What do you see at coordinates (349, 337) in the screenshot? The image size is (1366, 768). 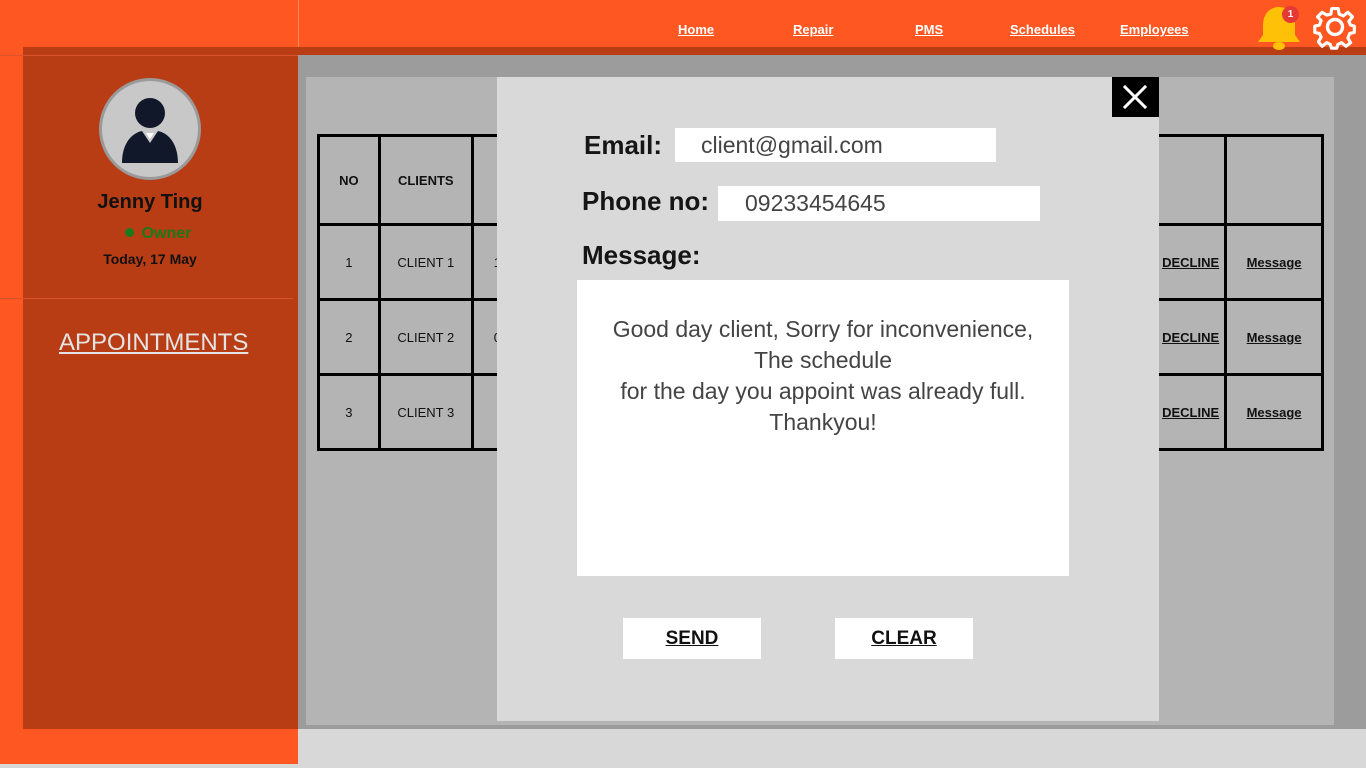 I see `cell-no: 2` at bounding box center [349, 337].